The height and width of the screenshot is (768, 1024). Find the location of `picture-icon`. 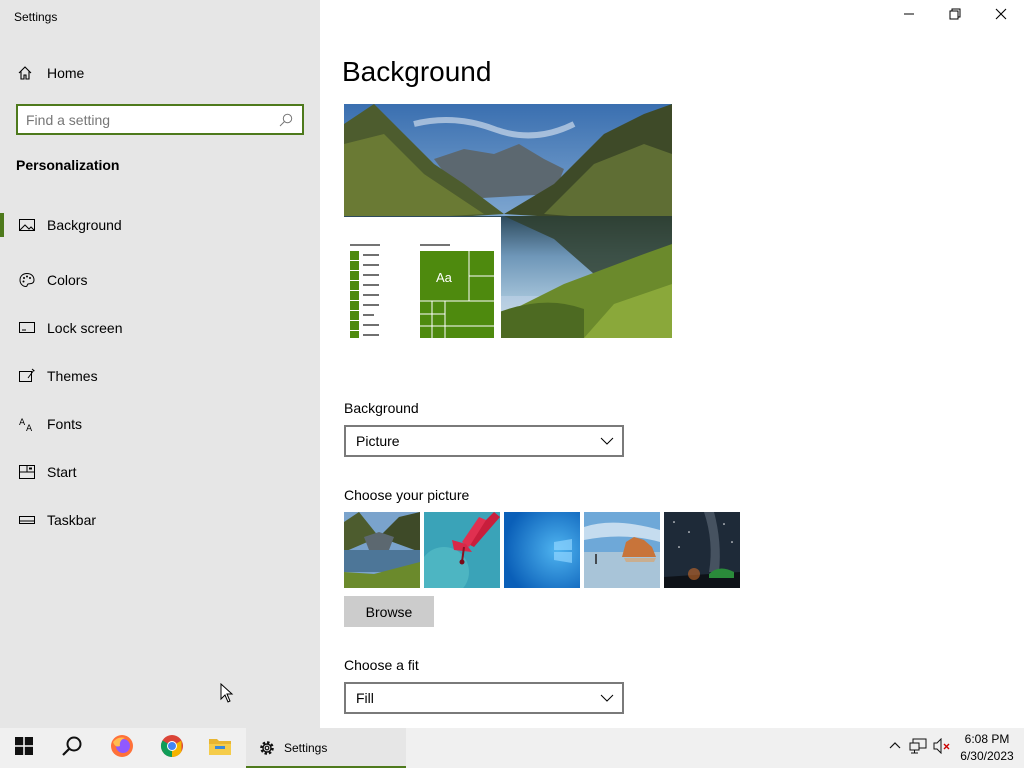

picture-icon is located at coordinates (27, 225).